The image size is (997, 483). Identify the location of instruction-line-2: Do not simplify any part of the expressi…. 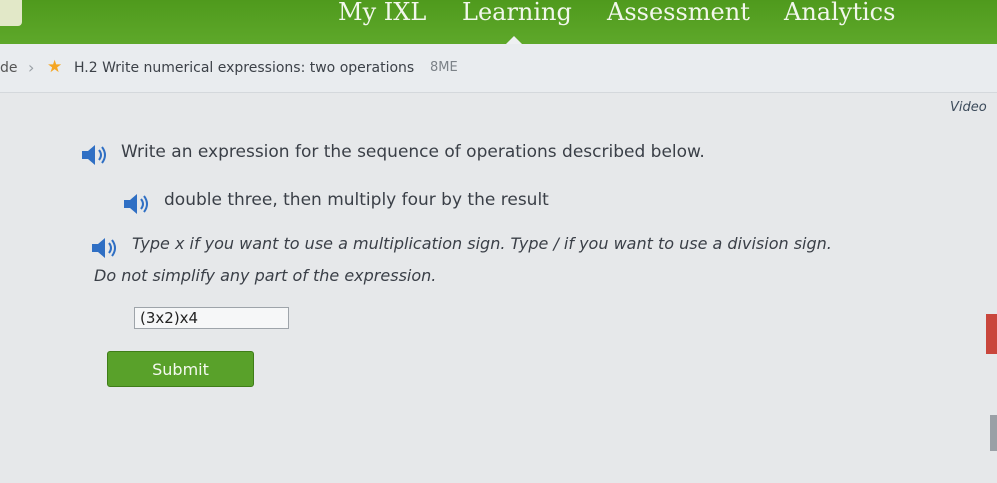
(265, 275).